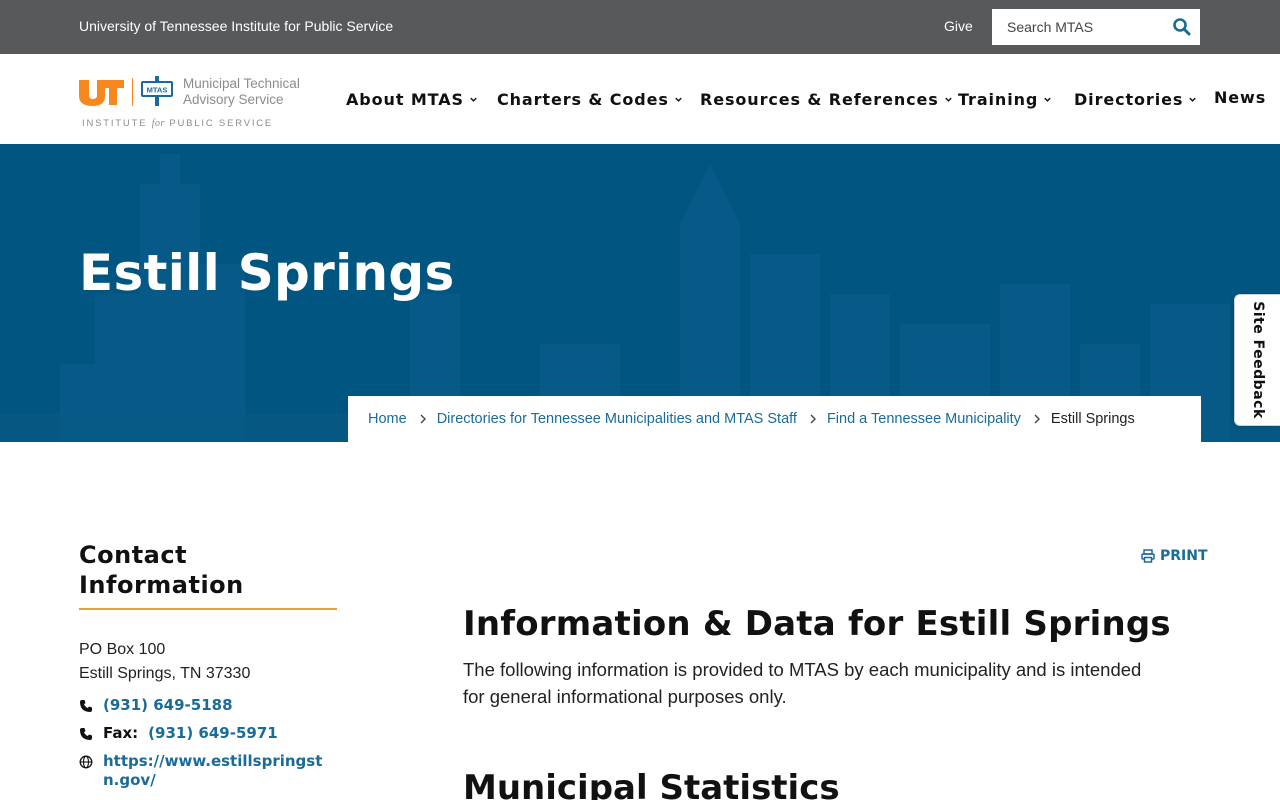 The image size is (1280, 800). I want to click on nav-label: Directories, so click(1129, 99).